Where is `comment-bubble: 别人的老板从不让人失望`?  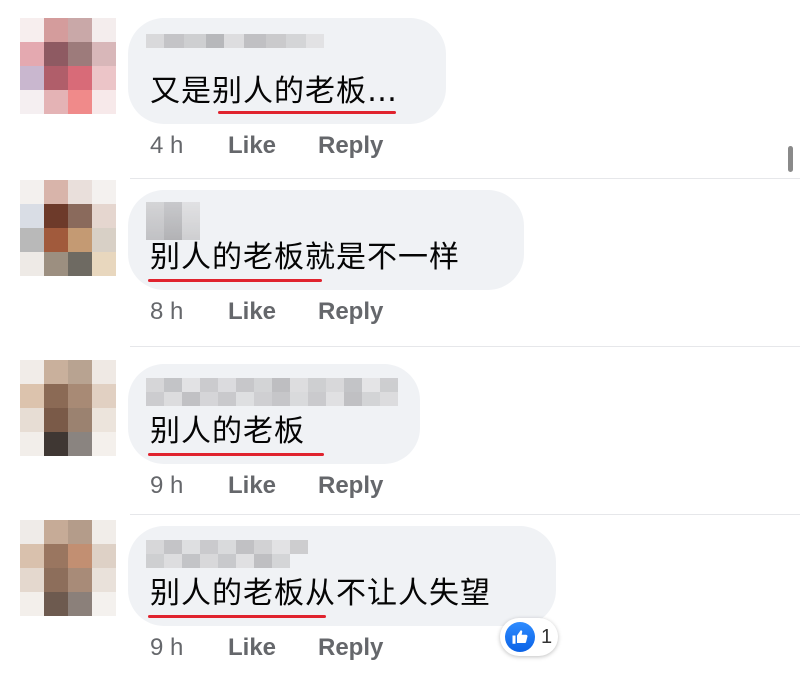
comment-bubble: 别人的老板从不让人失望 is located at coordinates (342, 576).